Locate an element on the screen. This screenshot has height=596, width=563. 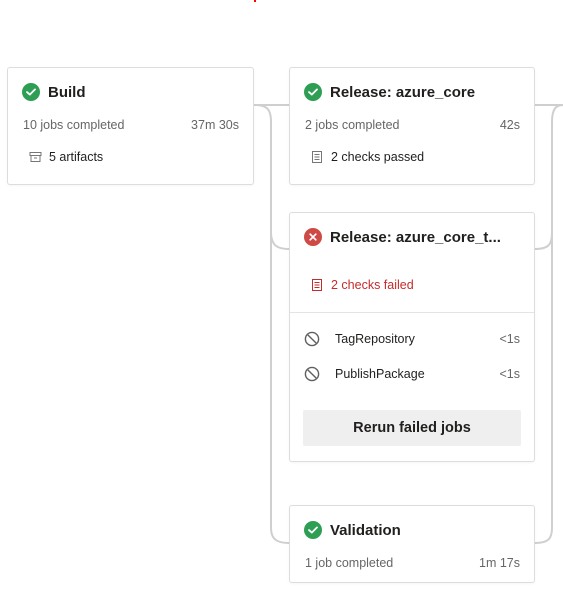
job-row-publishpackage: PublishPackage <1s is located at coordinates (412, 374).